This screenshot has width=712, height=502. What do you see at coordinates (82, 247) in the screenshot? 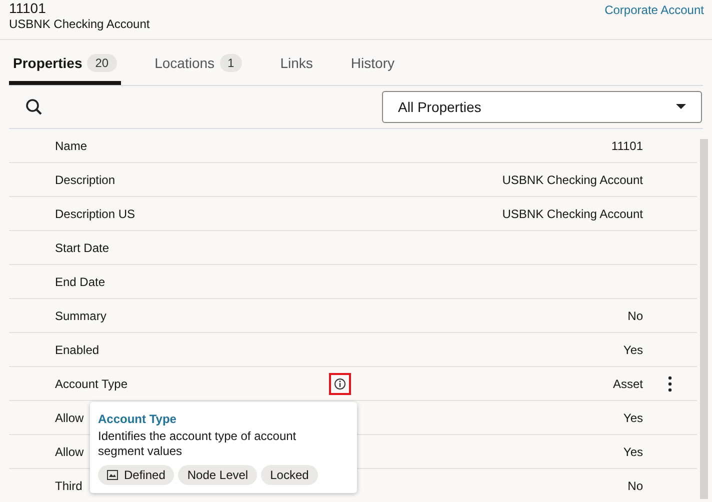
I see `property-label: Start Date` at bounding box center [82, 247].